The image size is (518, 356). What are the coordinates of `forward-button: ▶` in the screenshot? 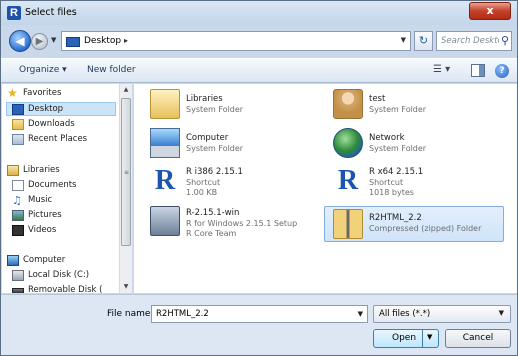 It's located at (39, 41).